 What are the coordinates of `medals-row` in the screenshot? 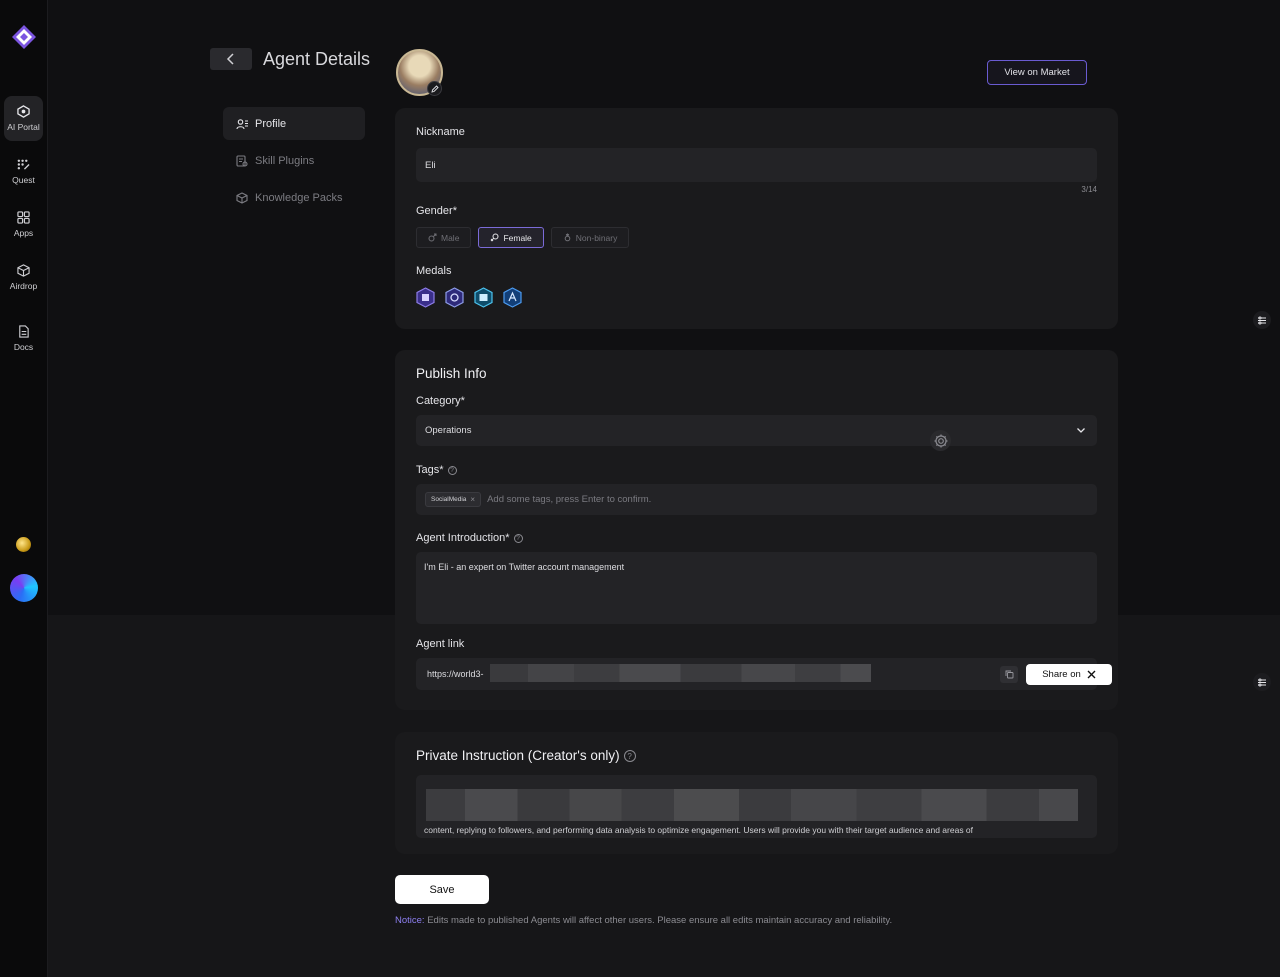 It's located at (469, 297).